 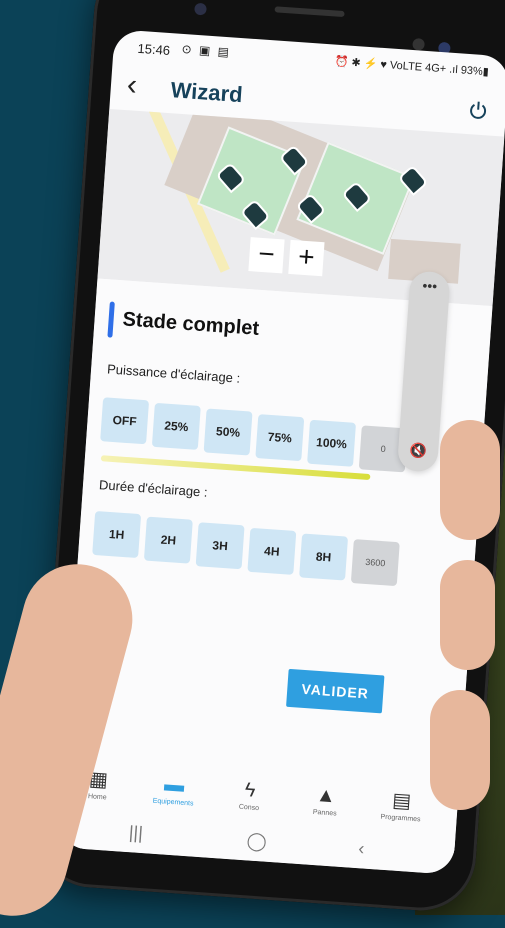 What do you see at coordinates (332, 443) in the screenshot?
I see `power-option-100: 100%` at bounding box center [332, 443].